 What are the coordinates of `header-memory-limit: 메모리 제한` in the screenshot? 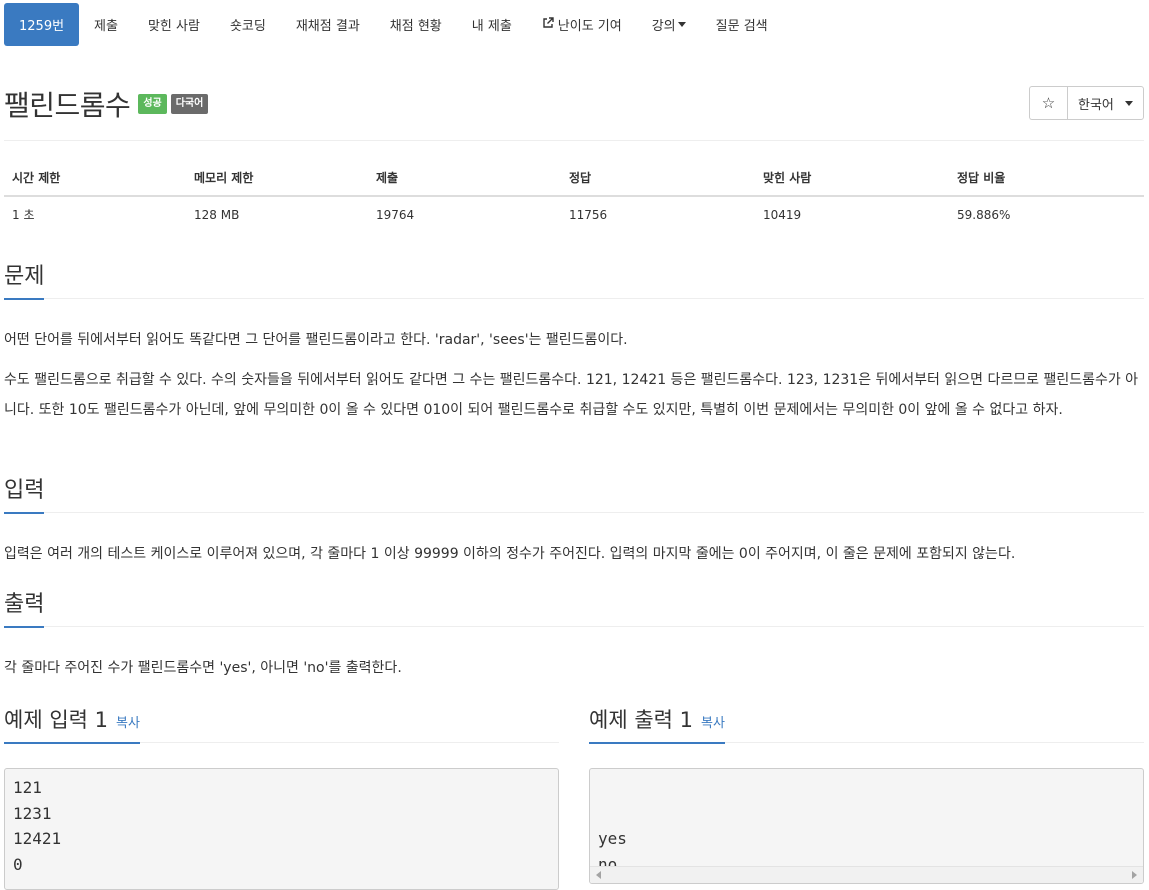 It's located at (277, 178).